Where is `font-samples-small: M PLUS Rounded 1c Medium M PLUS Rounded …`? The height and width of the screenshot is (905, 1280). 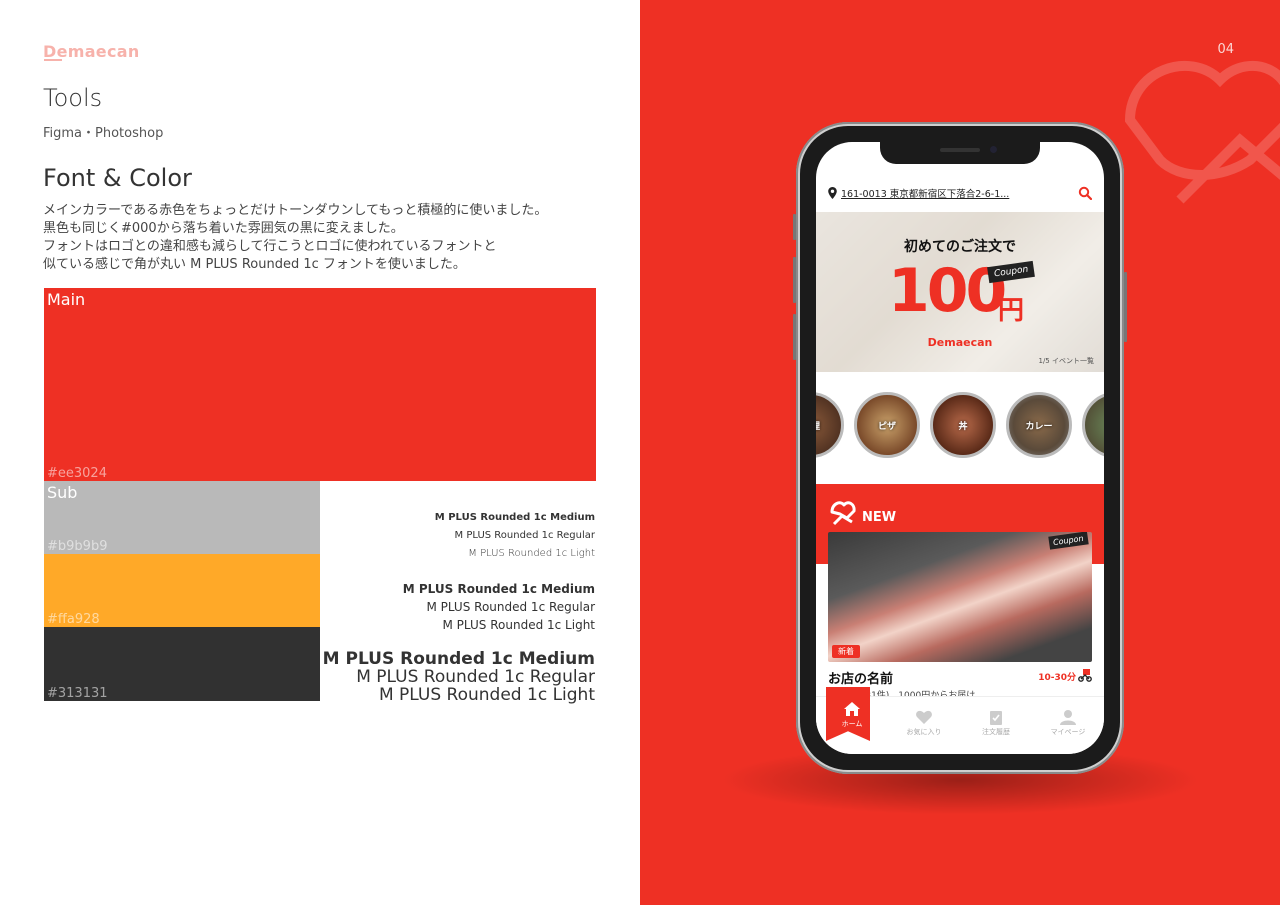 font-samples-small: M PLUS Rounded 1c Medium M PLUS Rounded … is located at coordinates (515, 536).